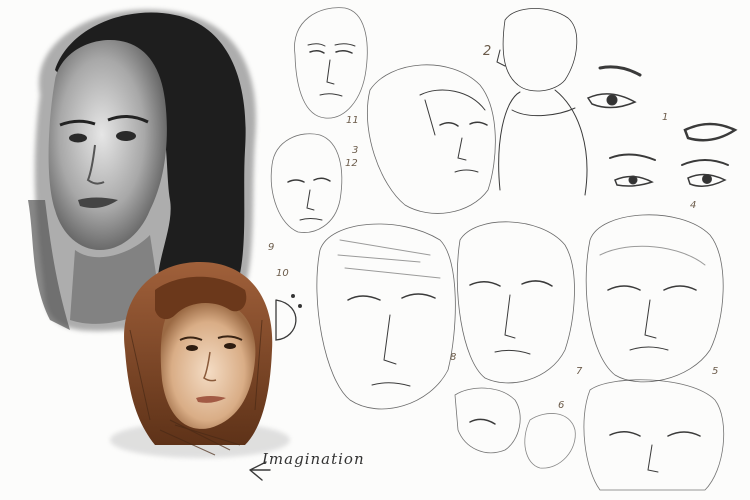  I want to click on sketch-number: 11, so click(352, 120).